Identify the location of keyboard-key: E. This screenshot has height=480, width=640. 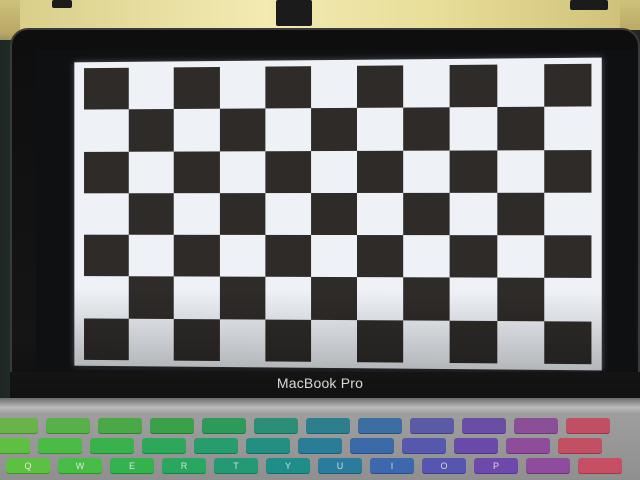
(132, 466).